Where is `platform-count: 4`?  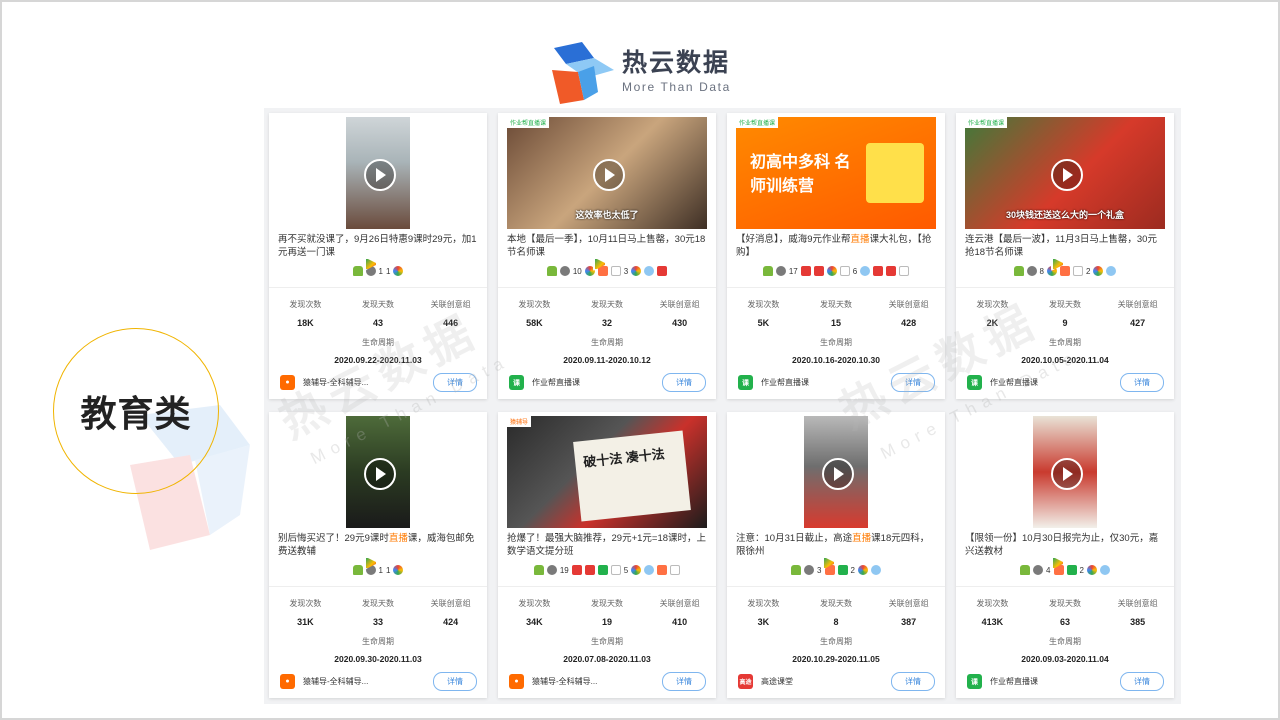 platform-count: 4 is located at coordinates (1048, 570).